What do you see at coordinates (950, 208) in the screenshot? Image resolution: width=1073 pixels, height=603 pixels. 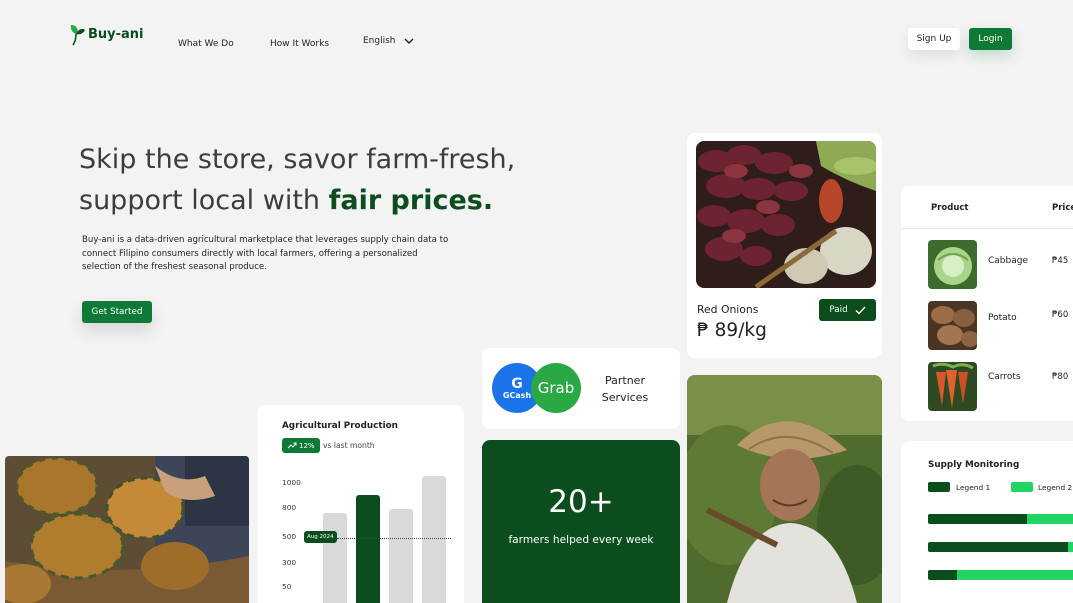 I see `table-header-product: Product` at bounding box center [950, 208].